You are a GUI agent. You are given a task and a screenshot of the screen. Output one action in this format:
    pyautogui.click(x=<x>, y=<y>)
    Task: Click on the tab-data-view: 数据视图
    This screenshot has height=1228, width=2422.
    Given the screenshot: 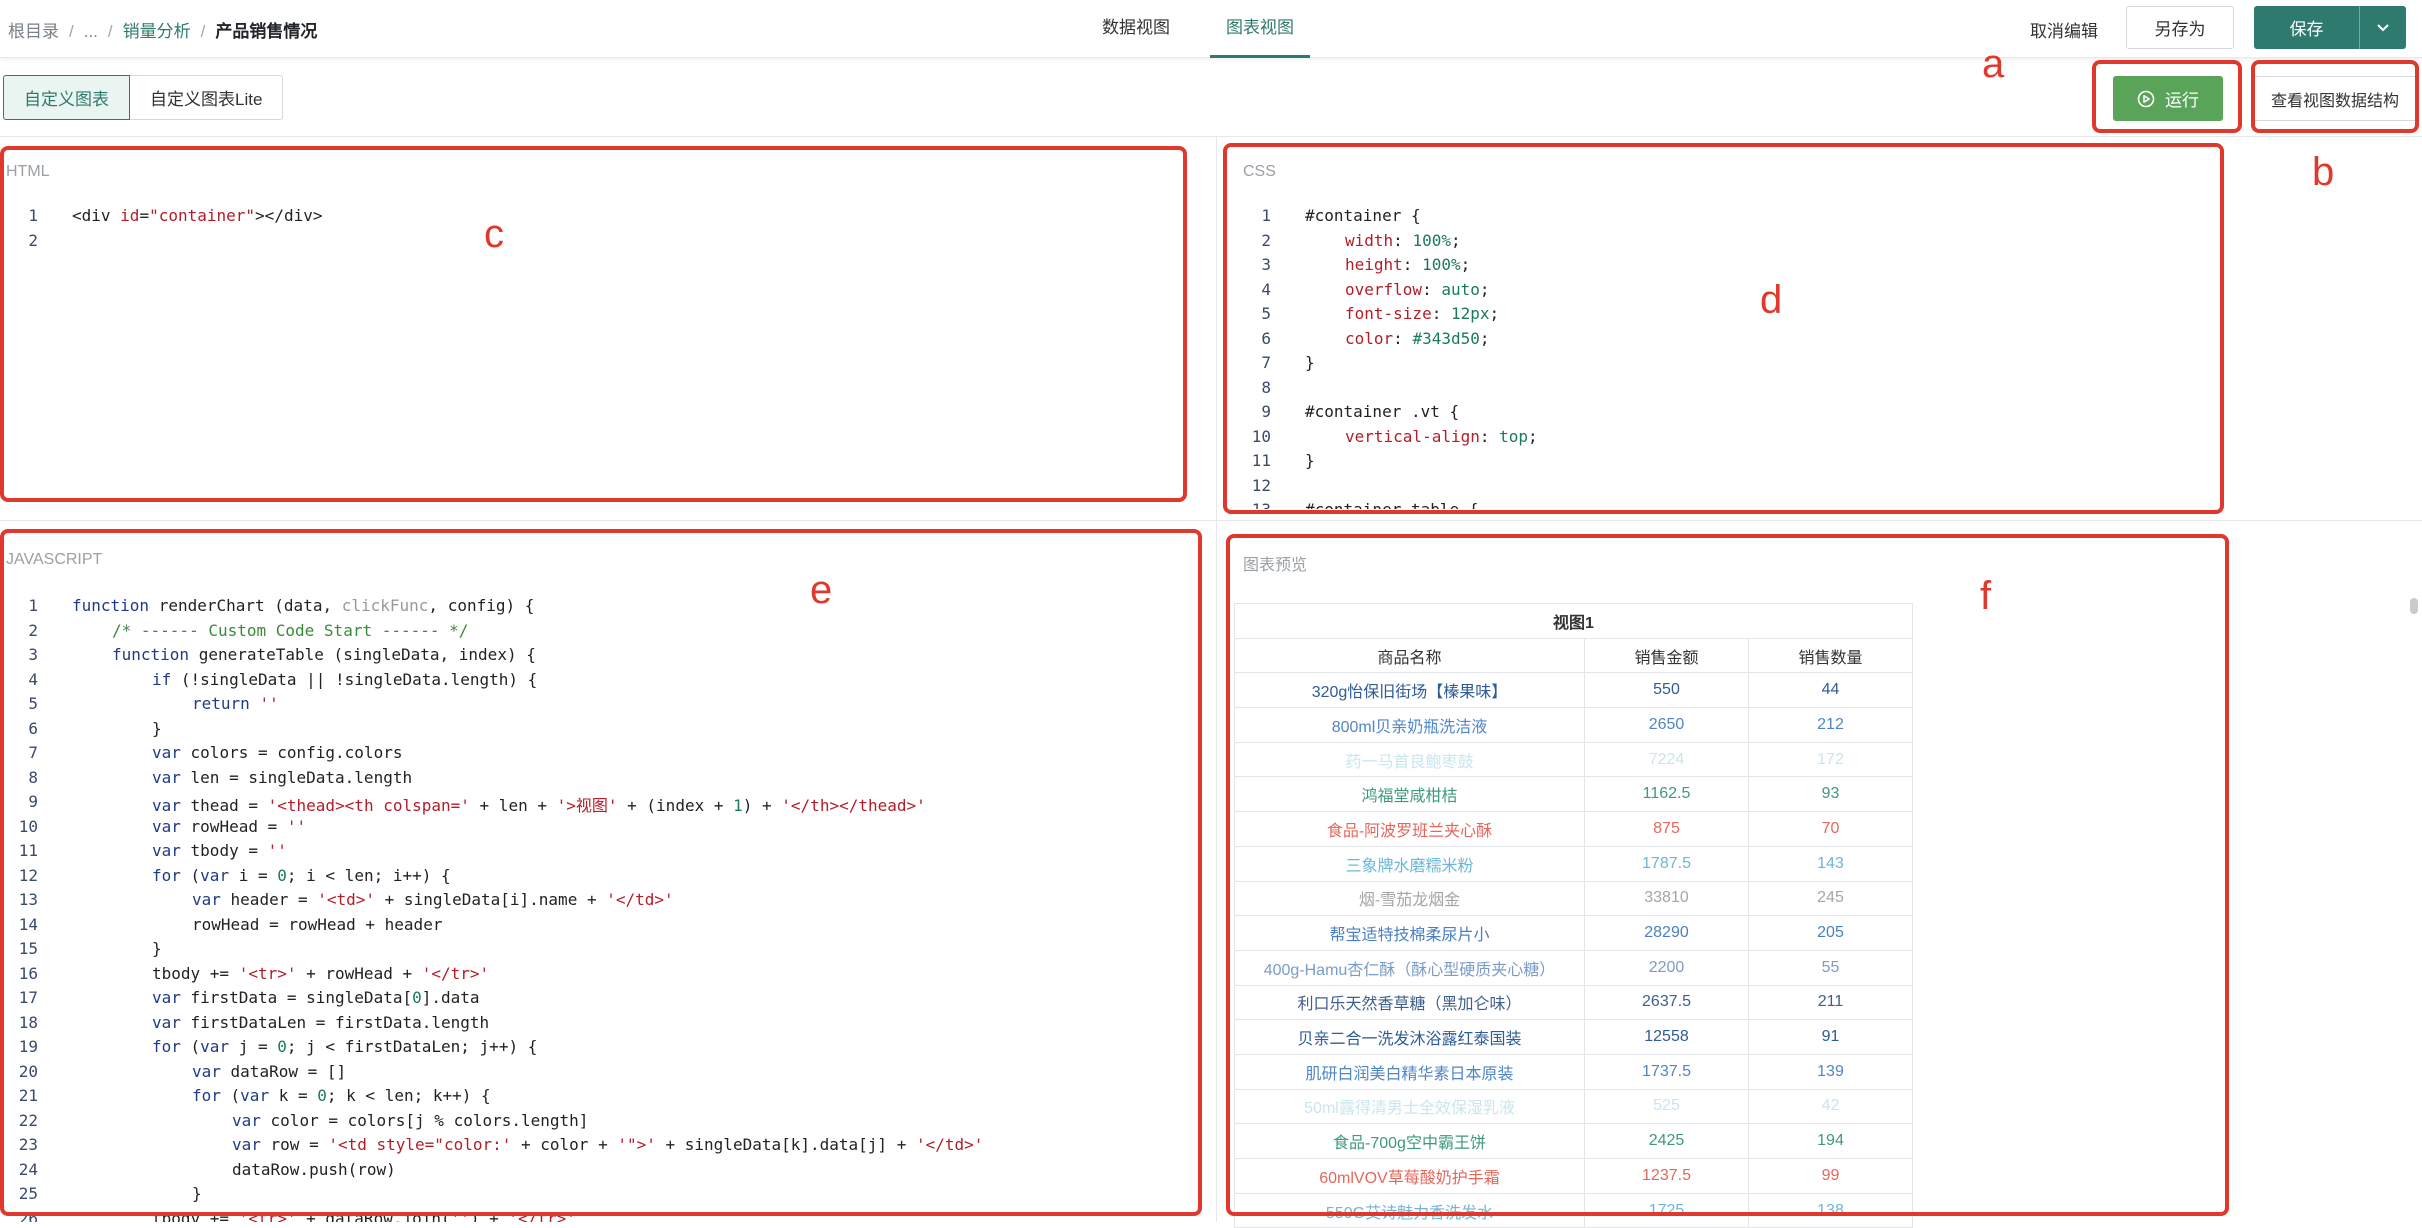 What is the action you would take?
    pyautogui.click(x=1136, y=29)
    